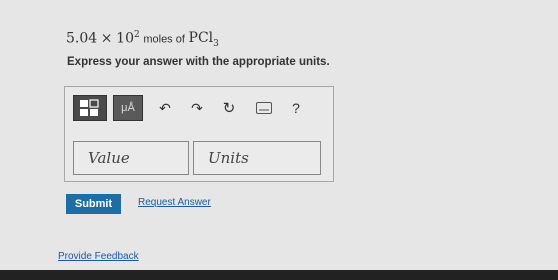 The image size is (558, 280). Describe the element at coordinates (216, 44) in the screenshot. I see `compound-subscript: 3` at that location.